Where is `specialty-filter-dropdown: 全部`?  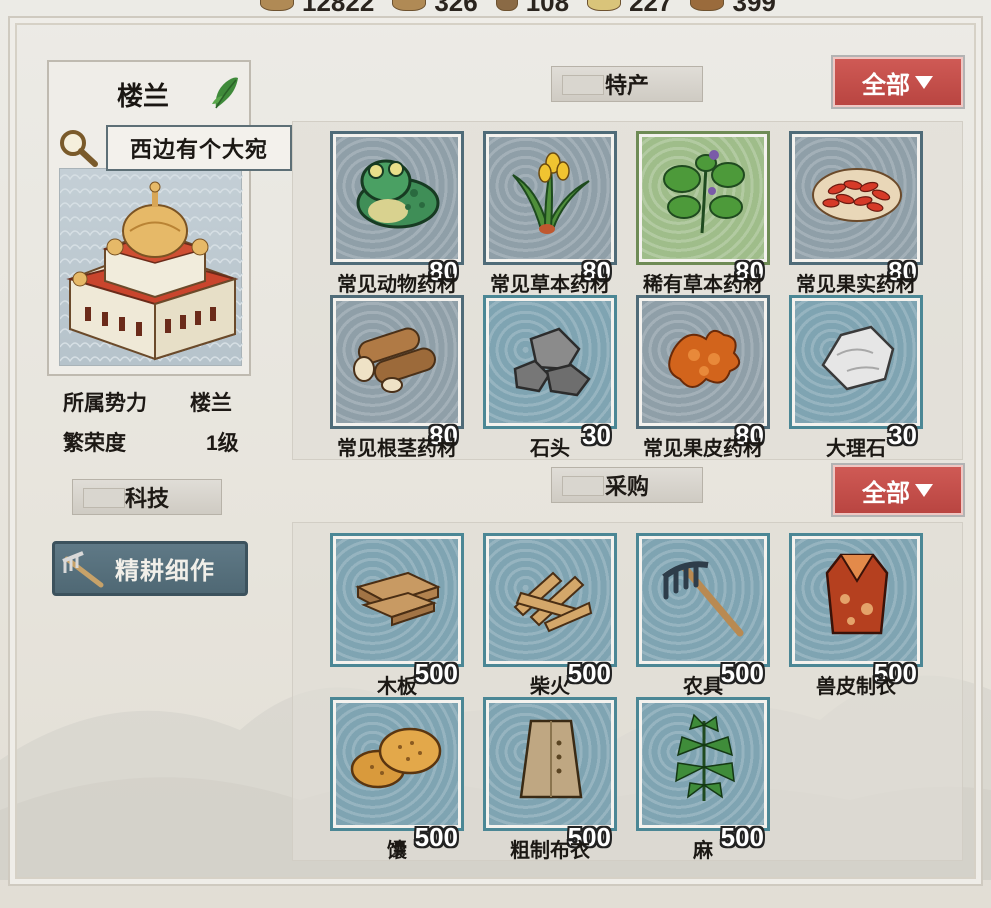
specialty-filter-dropdown: 全部 is located at coordinates (898, 82).